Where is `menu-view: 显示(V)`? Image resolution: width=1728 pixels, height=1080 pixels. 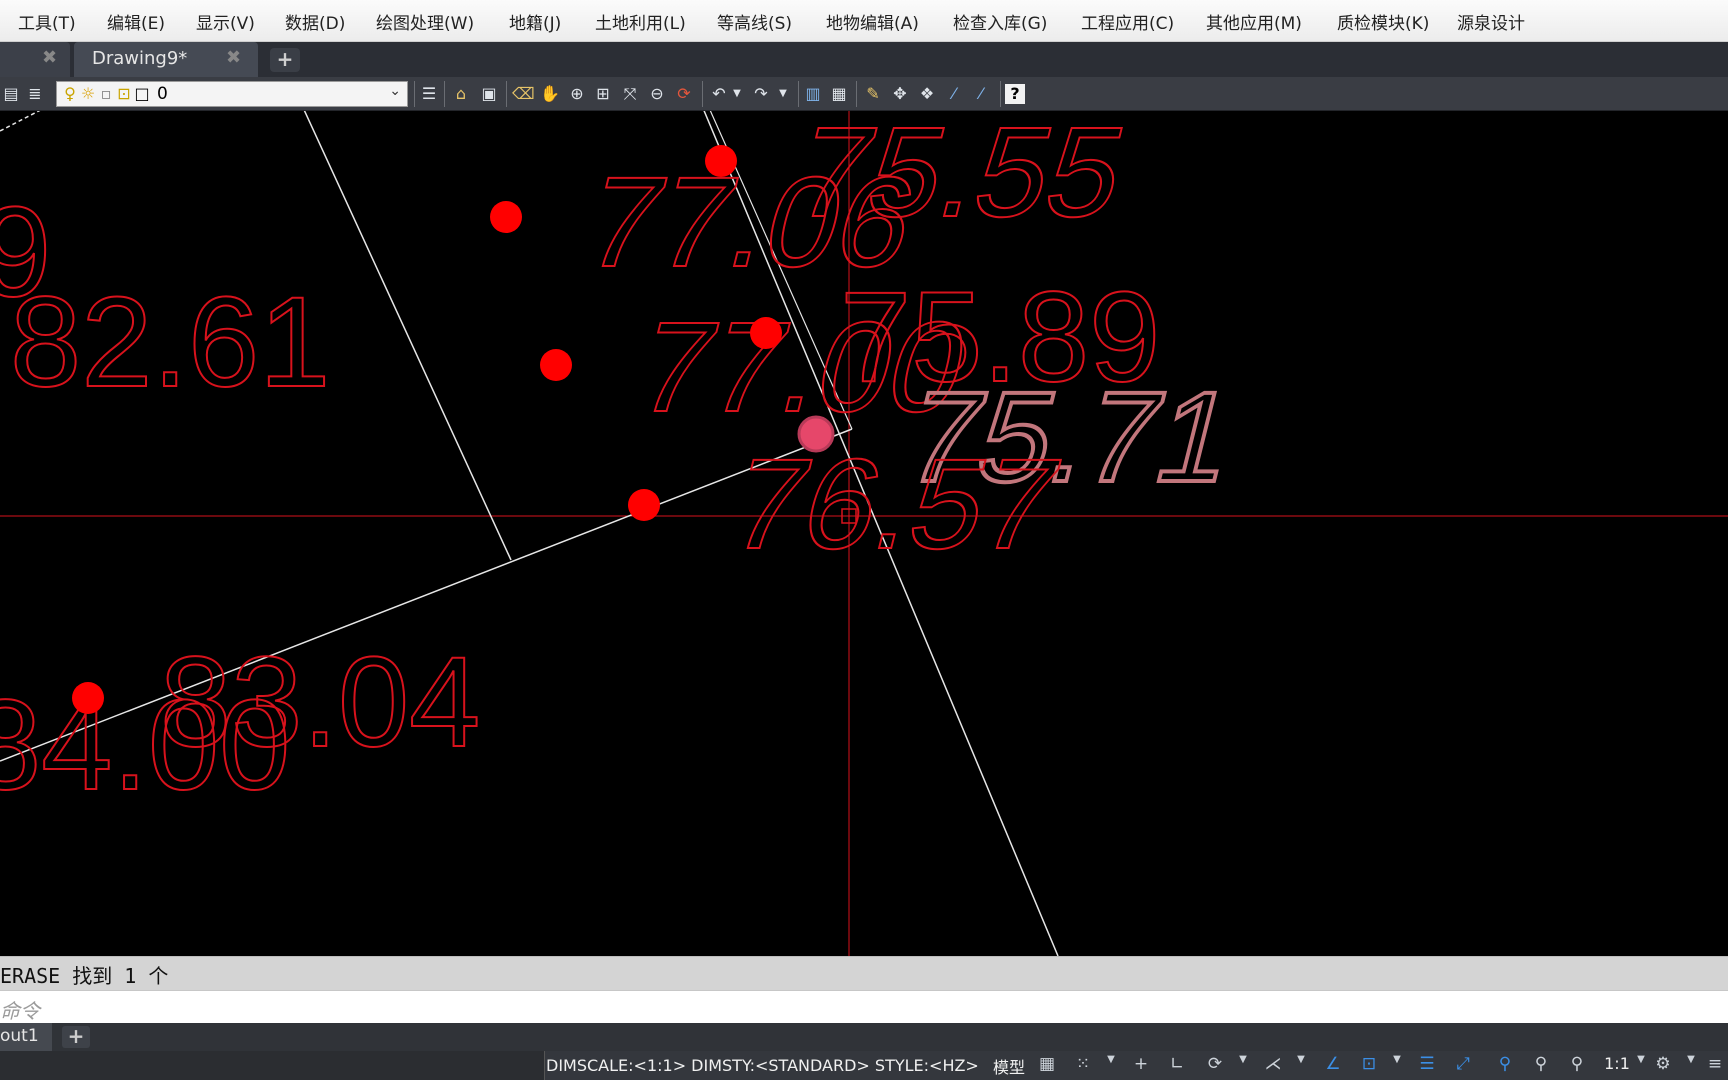
menu-view: 显示(V) is located at coordinates (225, 21).